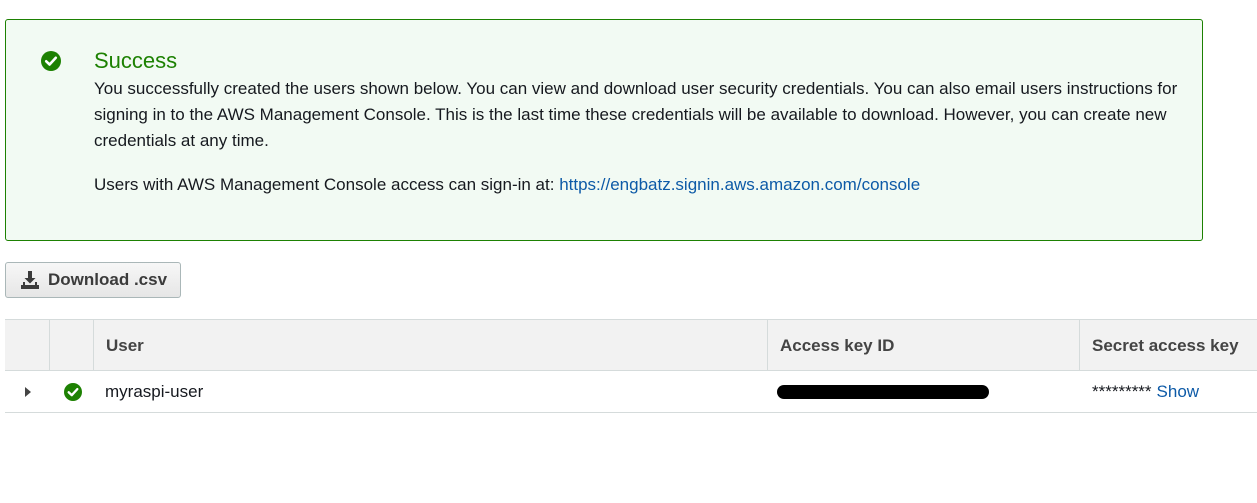 This screenshot has width=1257, height=503. I want to click on redaction-bar, so click(883, 391).